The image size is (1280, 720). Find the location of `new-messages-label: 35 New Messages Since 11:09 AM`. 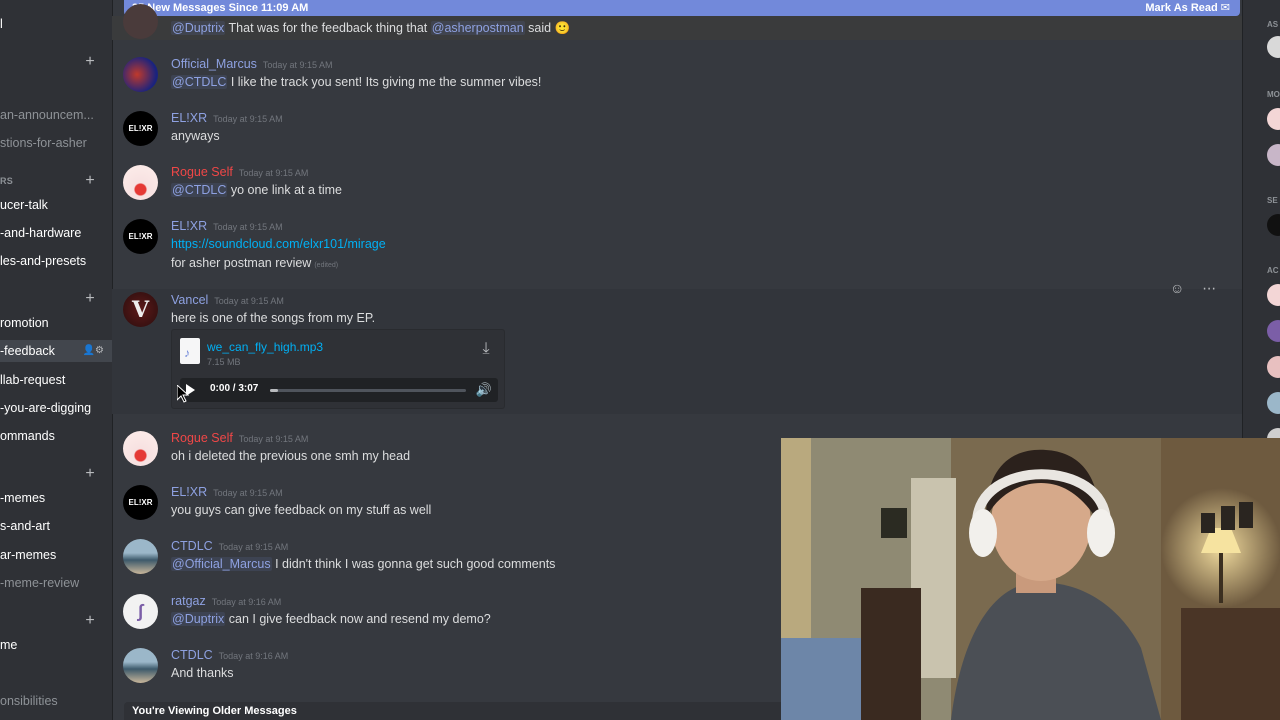

new-messages-label: 35 New Messages Since 11:09 AM is located at coordinates (220, 8).